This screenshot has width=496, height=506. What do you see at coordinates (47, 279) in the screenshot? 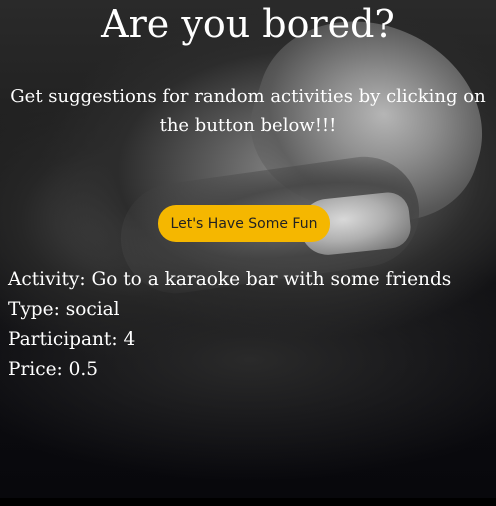
I see `activity-label: Activity:` at bounding box center [47, 279].